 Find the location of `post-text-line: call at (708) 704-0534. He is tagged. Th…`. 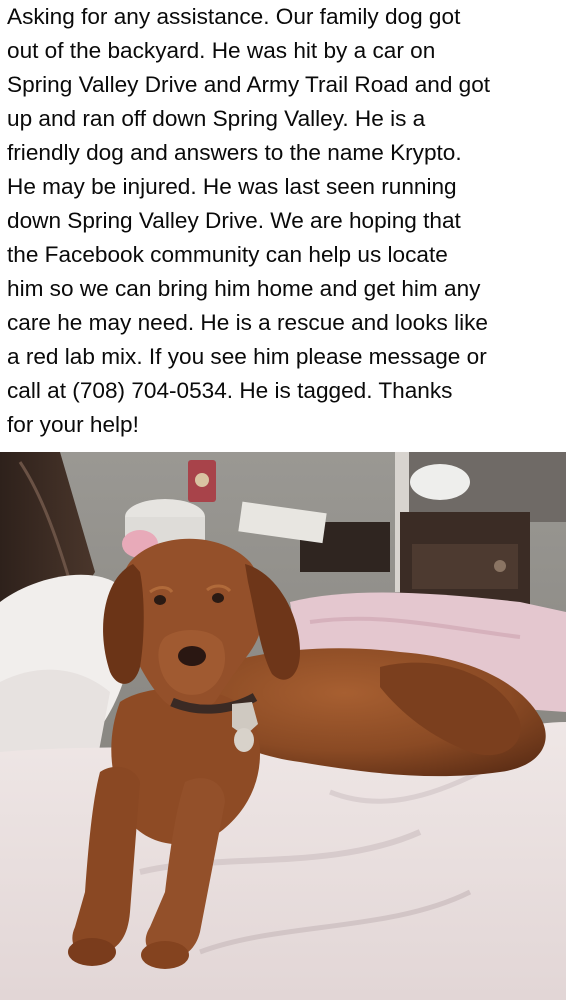

post-text-line: call at (708) 704-0534. He is tagged. Th… is located at coordinates (230, 390).